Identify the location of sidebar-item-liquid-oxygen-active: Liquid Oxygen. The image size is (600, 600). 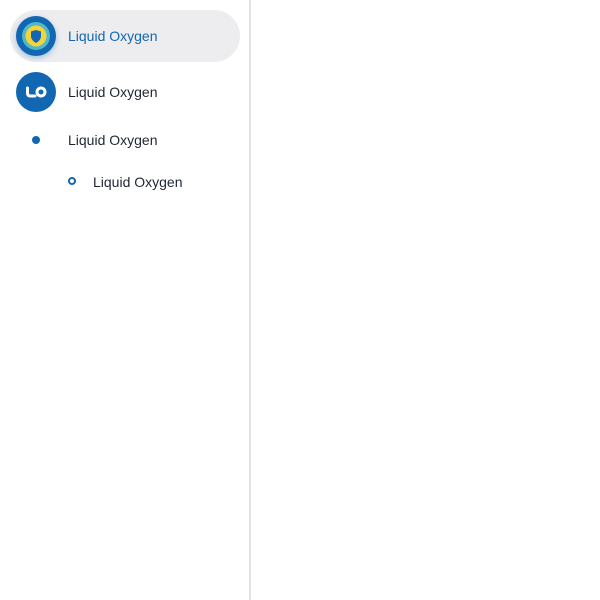
(125, 36).